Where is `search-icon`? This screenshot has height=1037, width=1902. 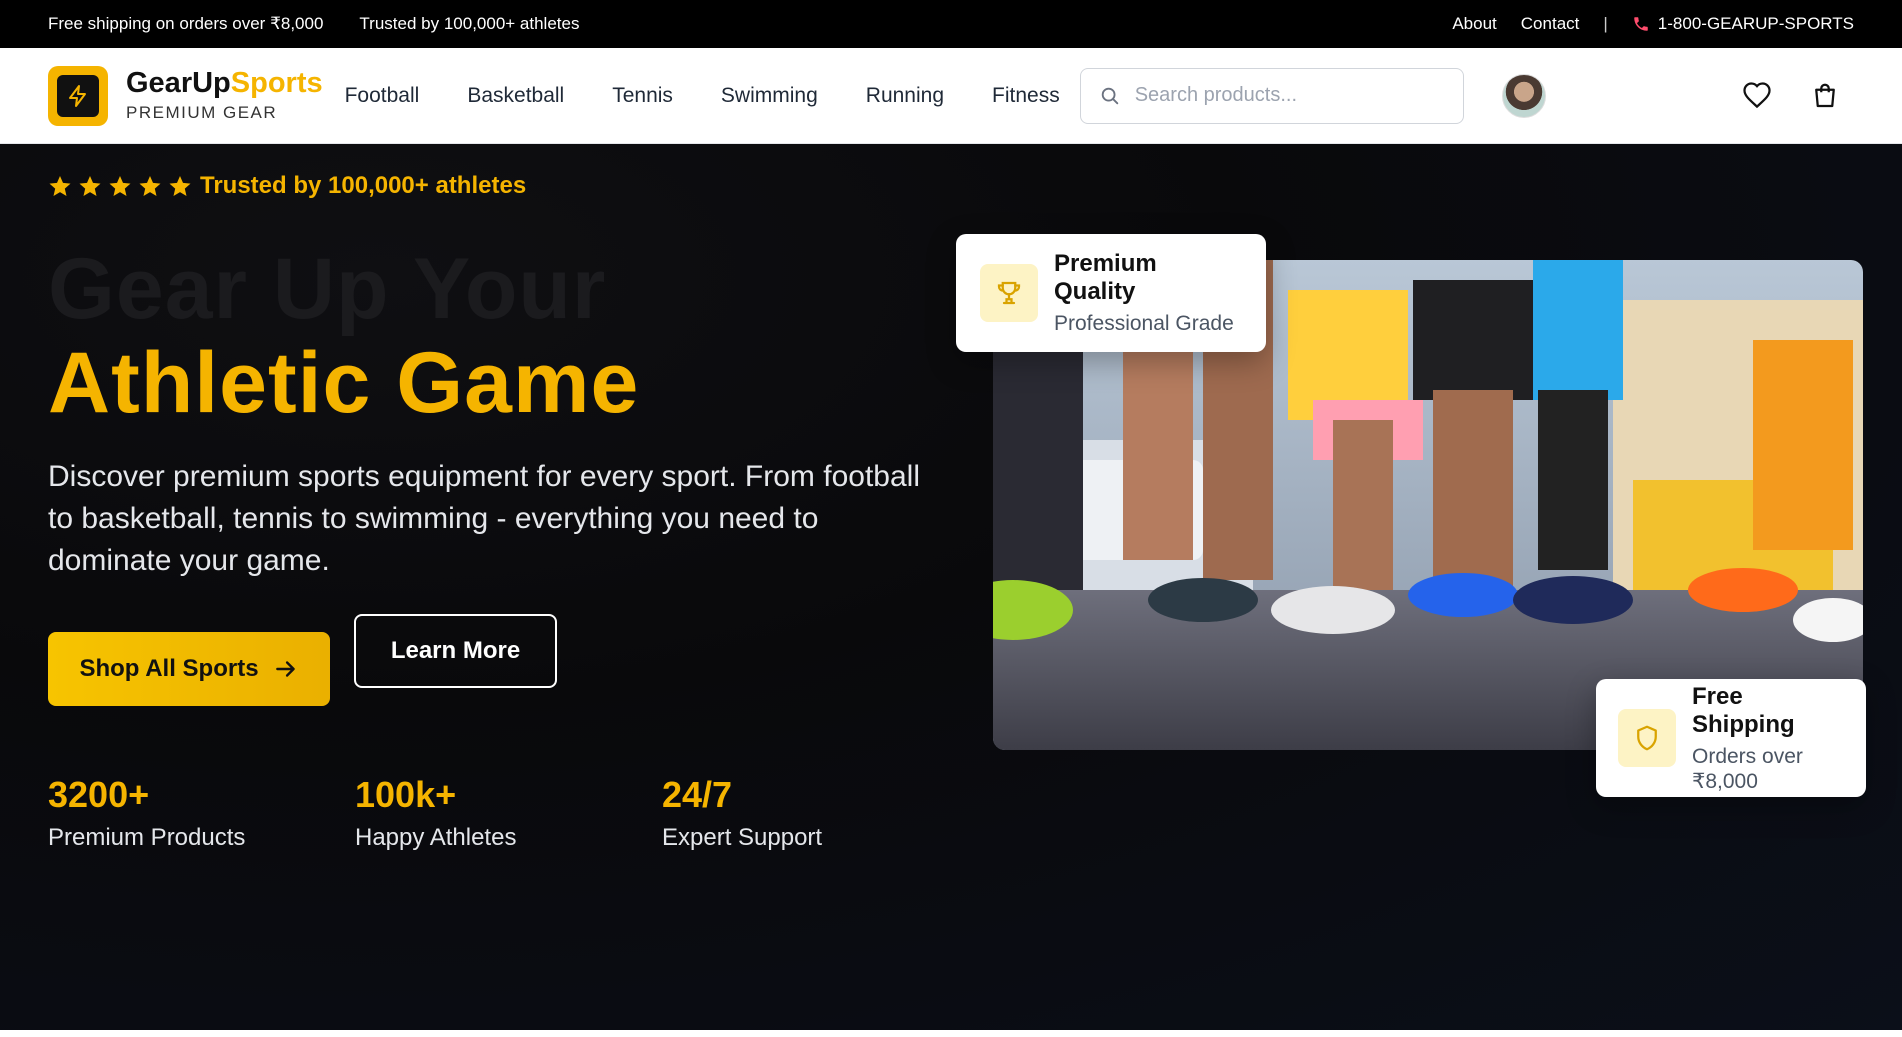
search-icon is located at coordinates (1109, 95).